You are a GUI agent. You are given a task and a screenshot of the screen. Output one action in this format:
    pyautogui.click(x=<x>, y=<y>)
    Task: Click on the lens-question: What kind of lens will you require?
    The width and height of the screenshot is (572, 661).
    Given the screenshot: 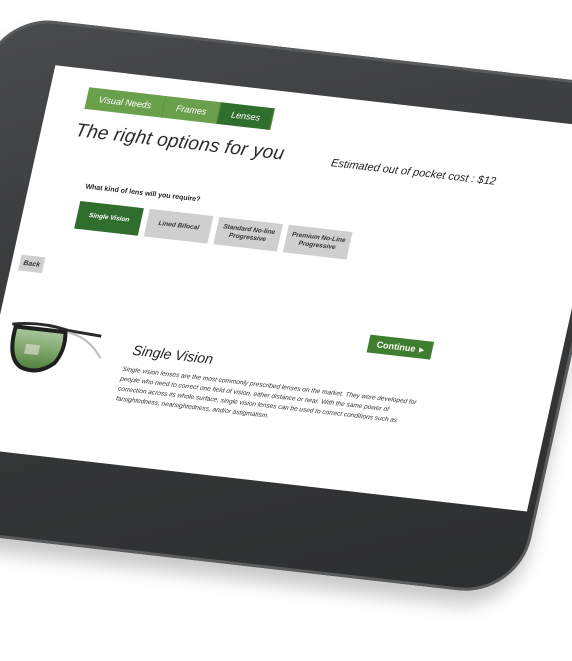 What is the action you would take?
    pyautogui.click(x=142, y=193)
    